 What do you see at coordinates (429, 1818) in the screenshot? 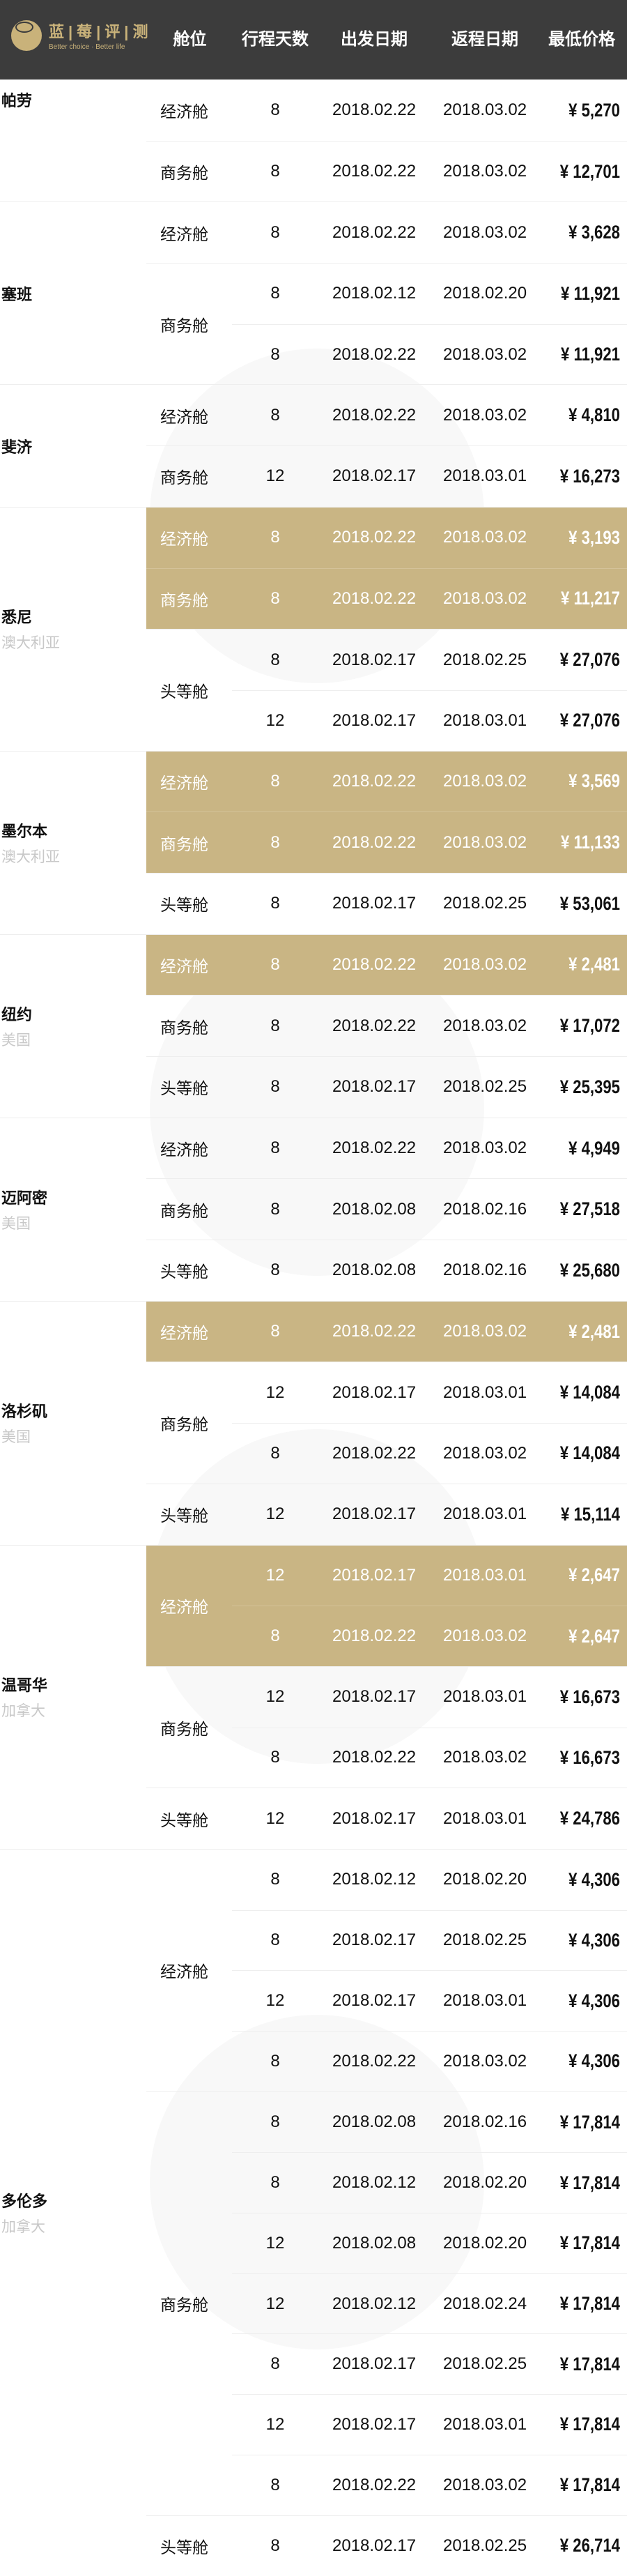
I see `table-row: 122018.02.172018.03.01¥ 24,786` at bounding box center [429, 1818].